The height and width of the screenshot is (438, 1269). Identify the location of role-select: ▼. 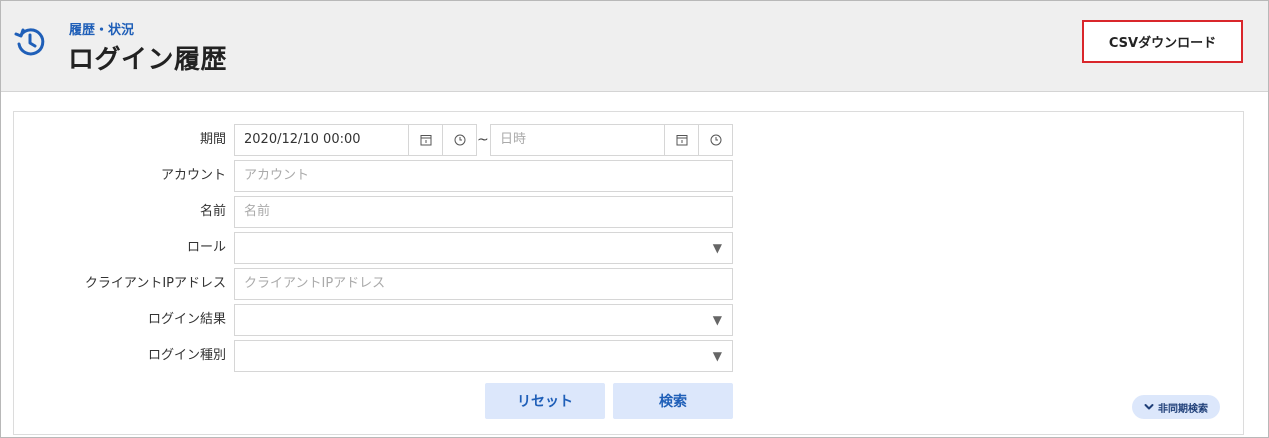
(483, 248).